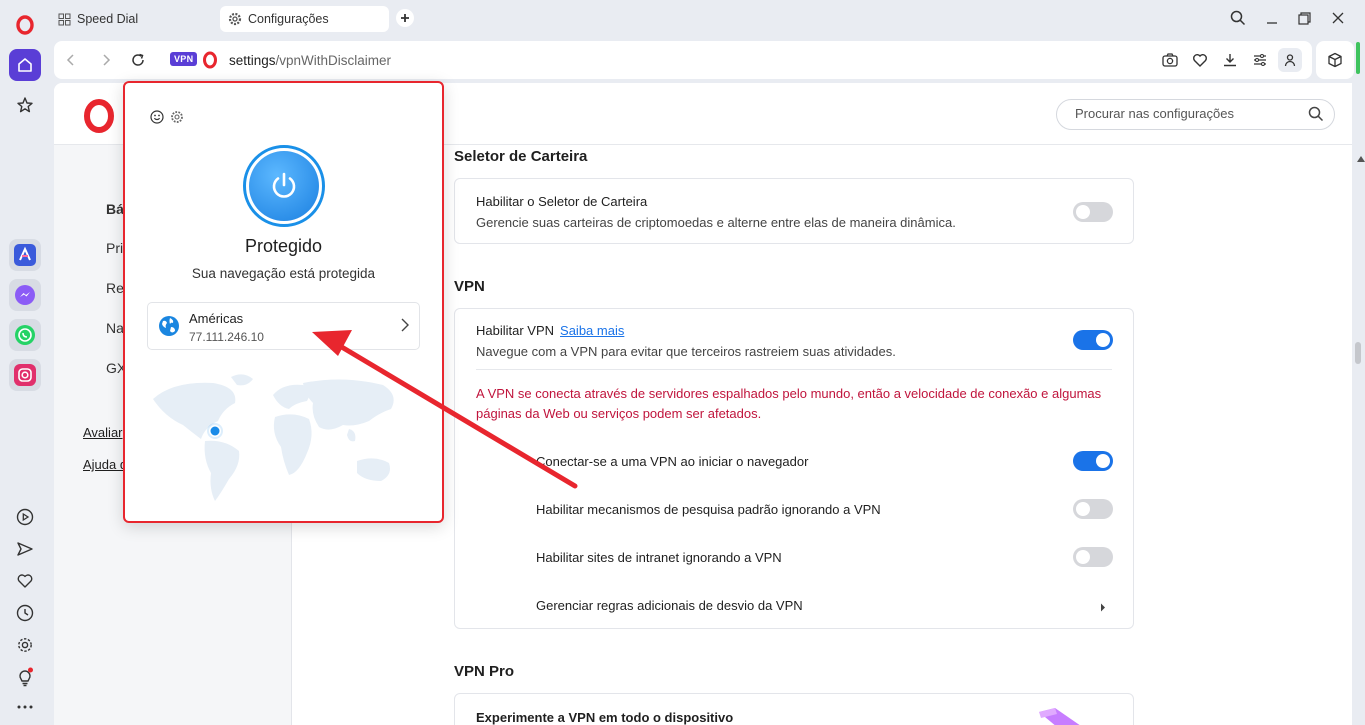 Image resolution: width=1365 pixels, height=725 pixels. Describe the element at coordinates (1335, 60) in the screenshot. I see `extensions-cube-icon` at that location.